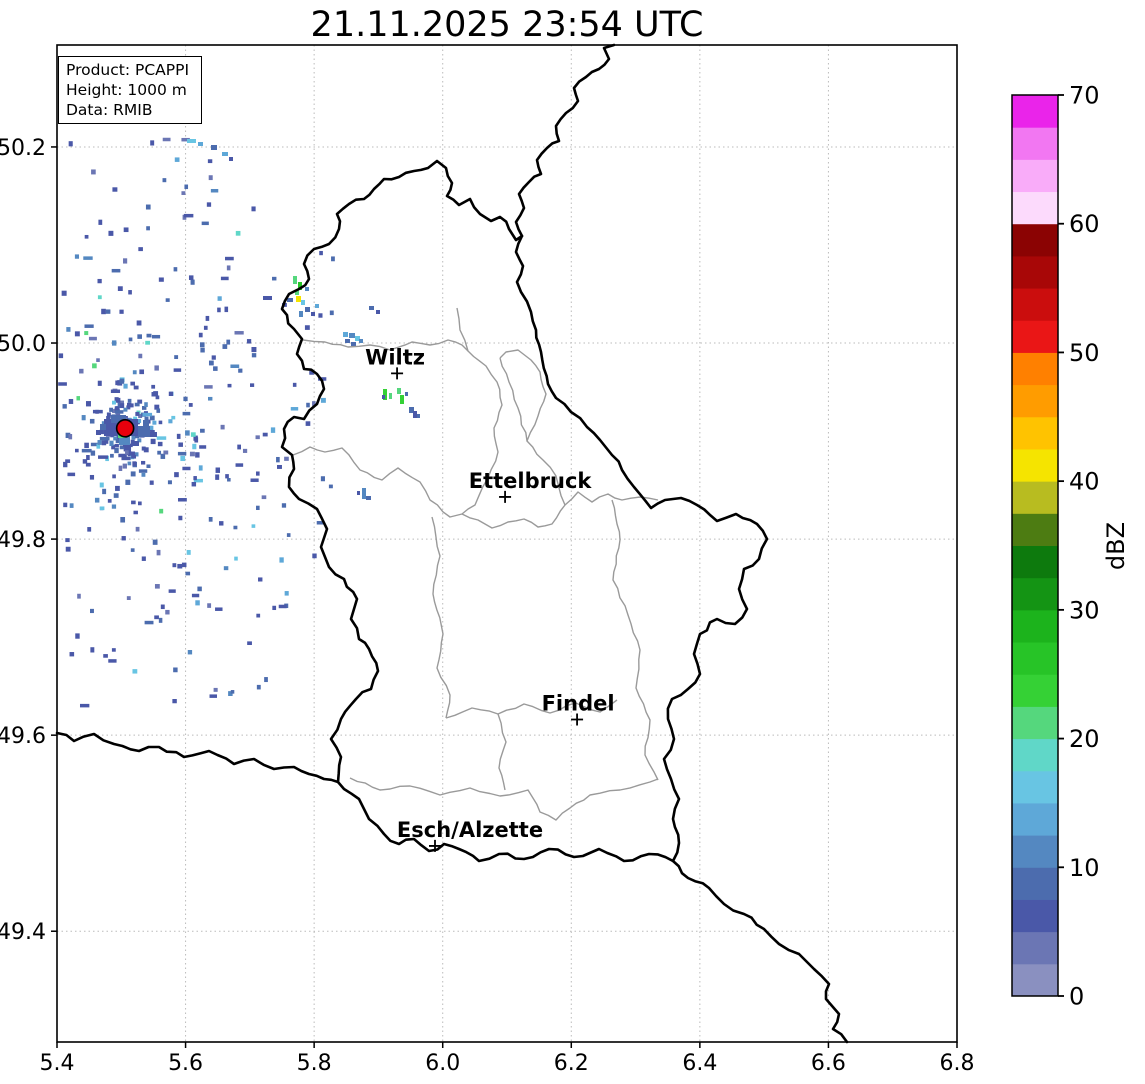 This screenshot has height=1084, width=1145. I want to click on x-tick-label: 6.8, so click(957, 1063).